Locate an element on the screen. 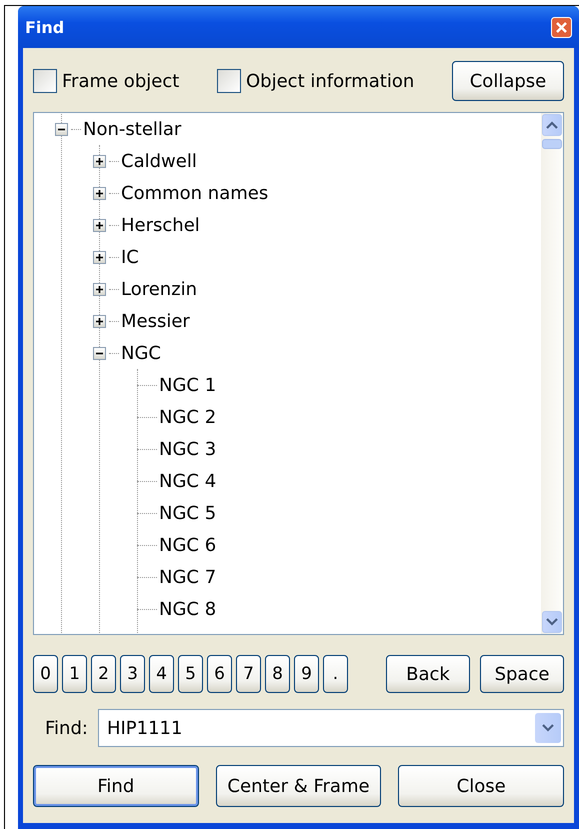  key-button: 9 is located at coordinates (306, 674).